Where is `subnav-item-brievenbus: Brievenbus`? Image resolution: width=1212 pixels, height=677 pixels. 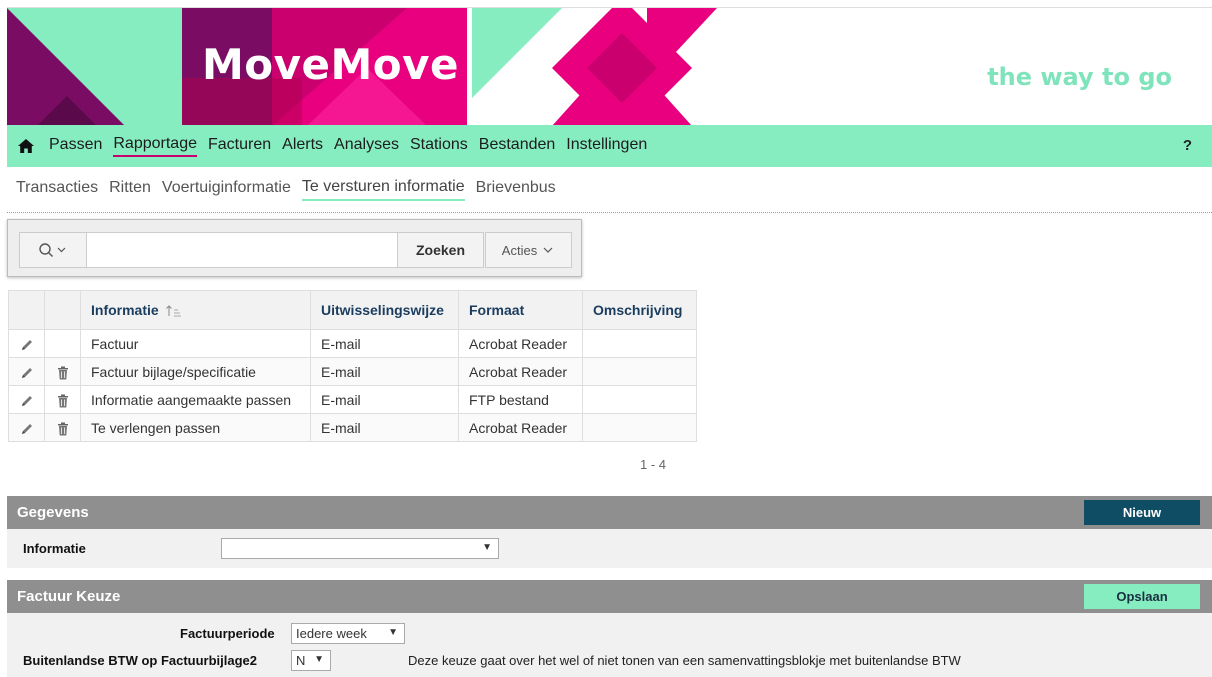 subnav-item-brievenbus: Brievenbus is located at coordinates (516, 189).